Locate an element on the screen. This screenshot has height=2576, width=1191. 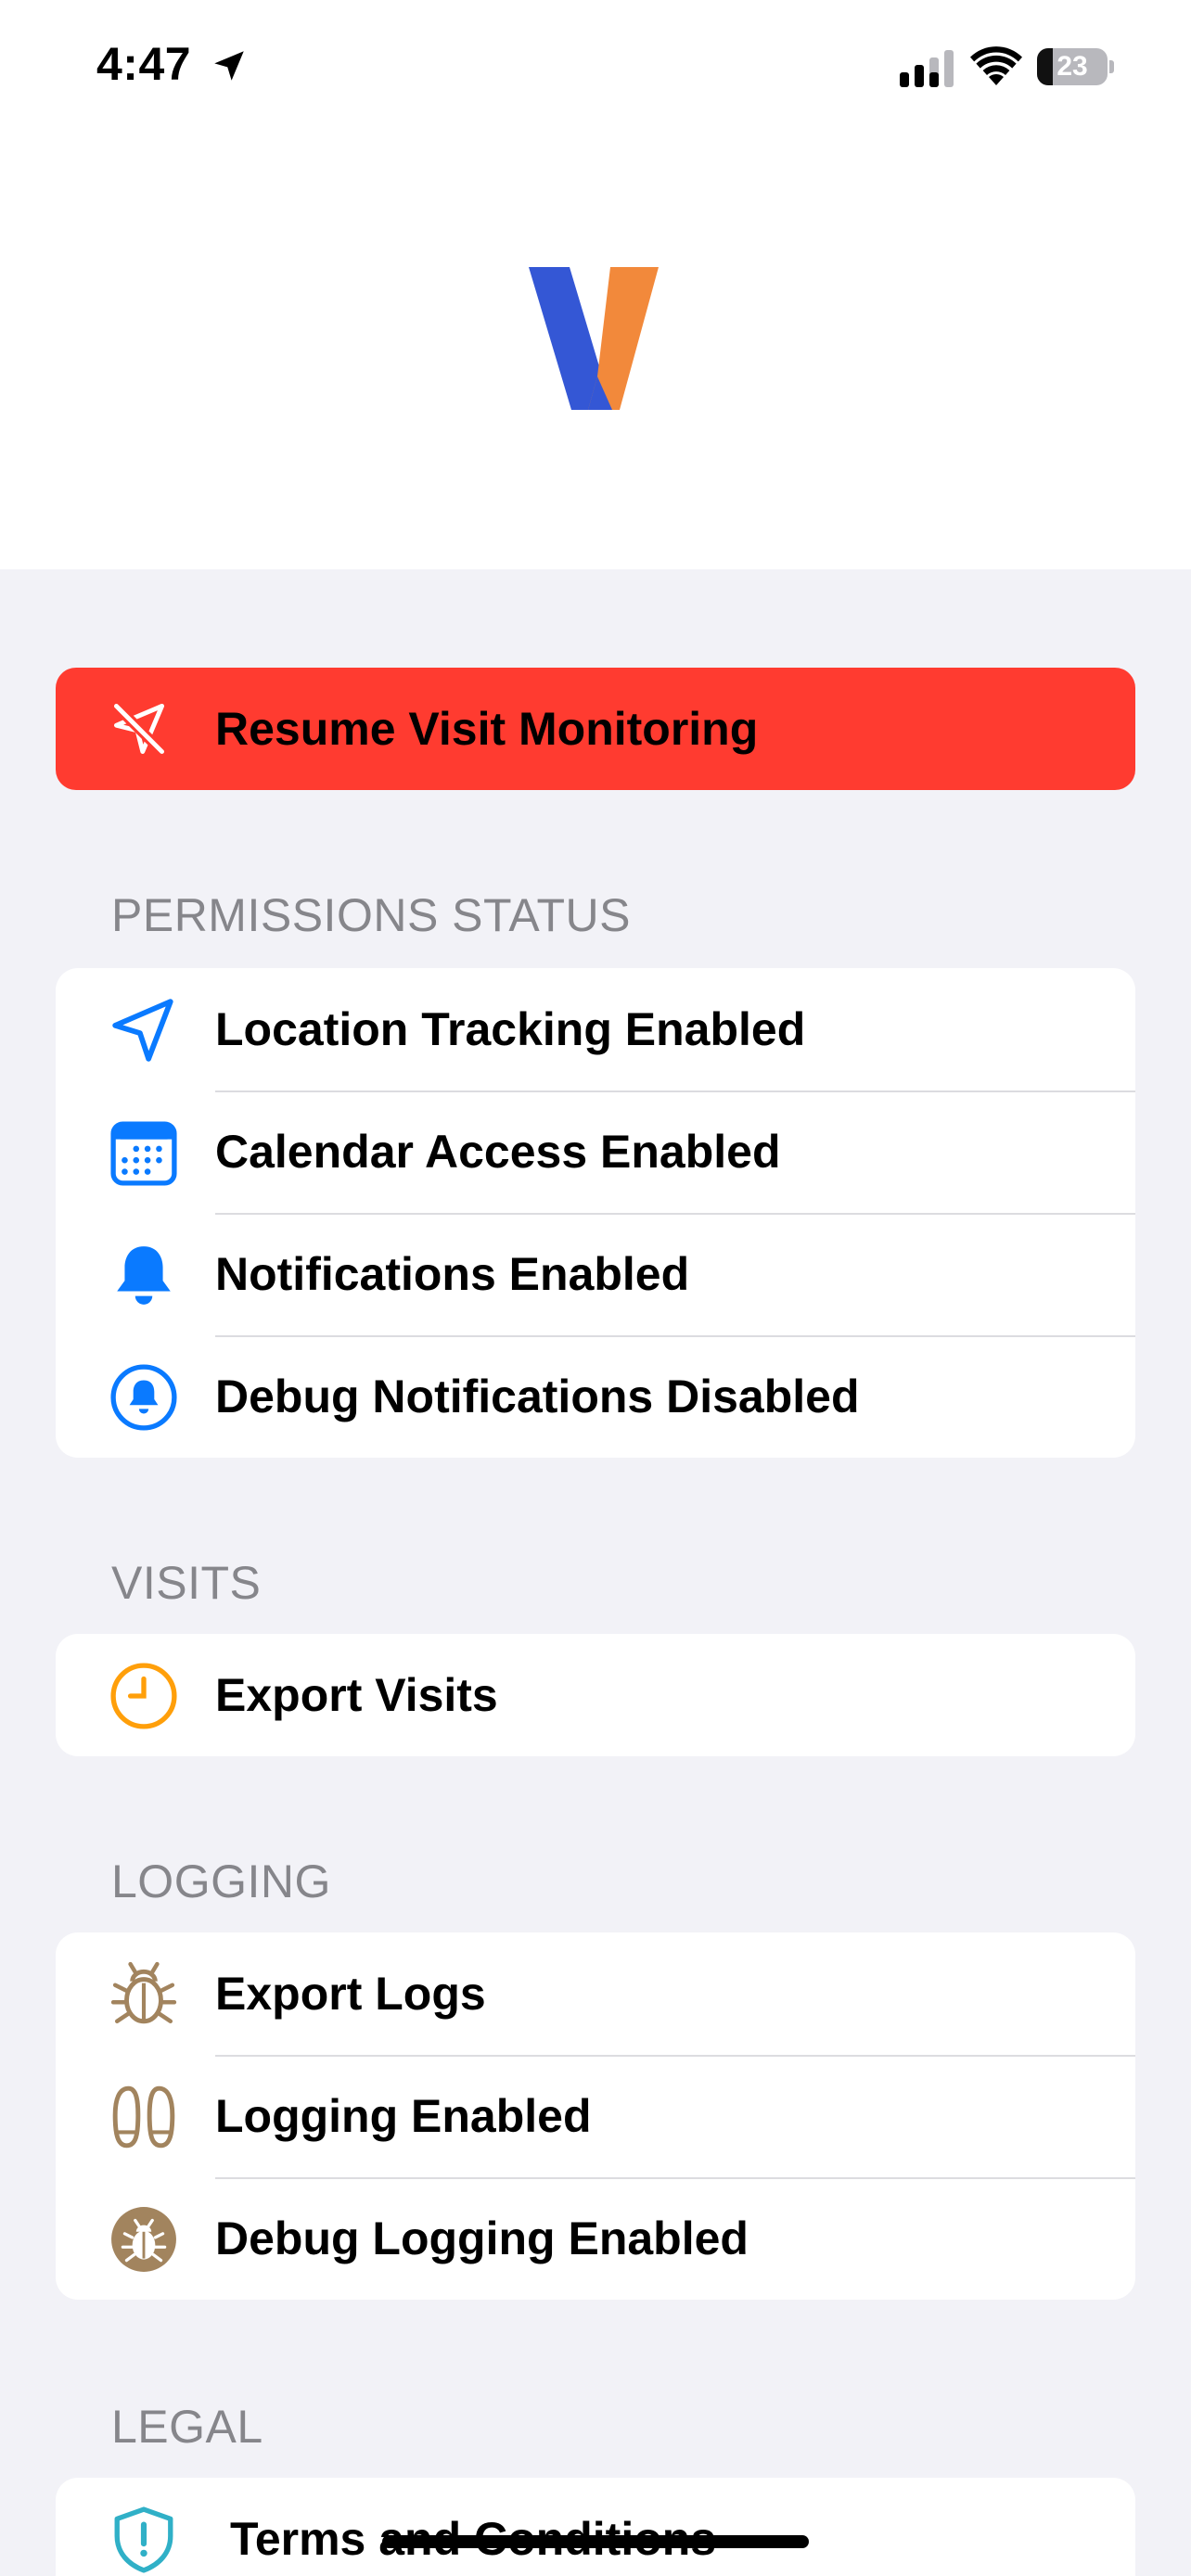
cellular-signal-icon is located at coordinates (927, 68).